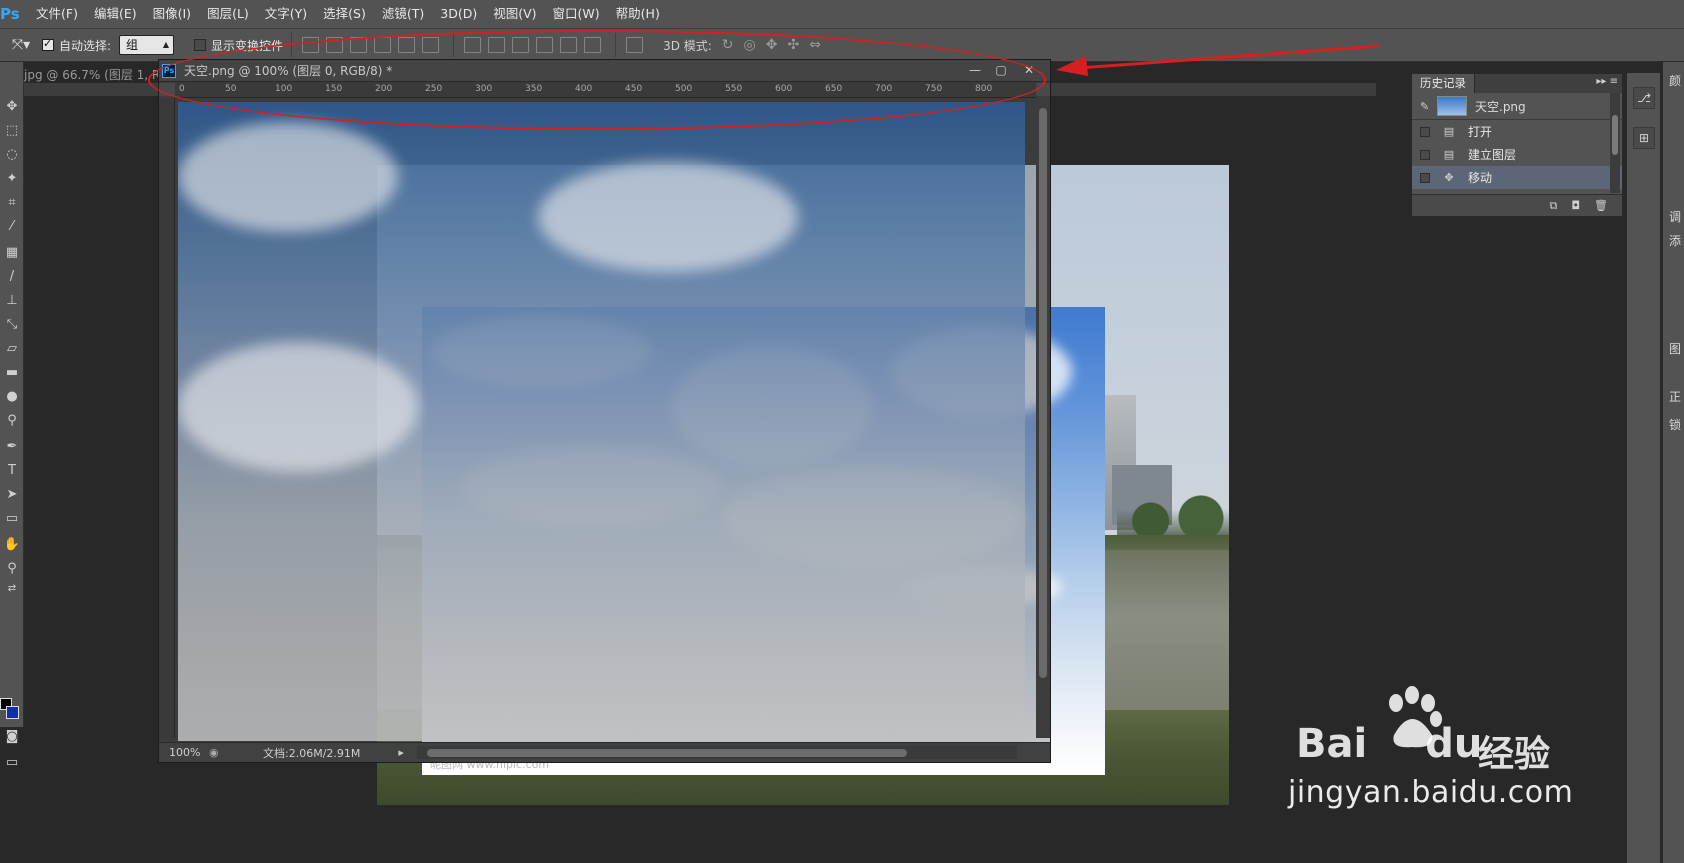 This screenshot has height=863, width=1684. I want to click on new-document-from-state-icon: ⧉, so click(1553, 206).